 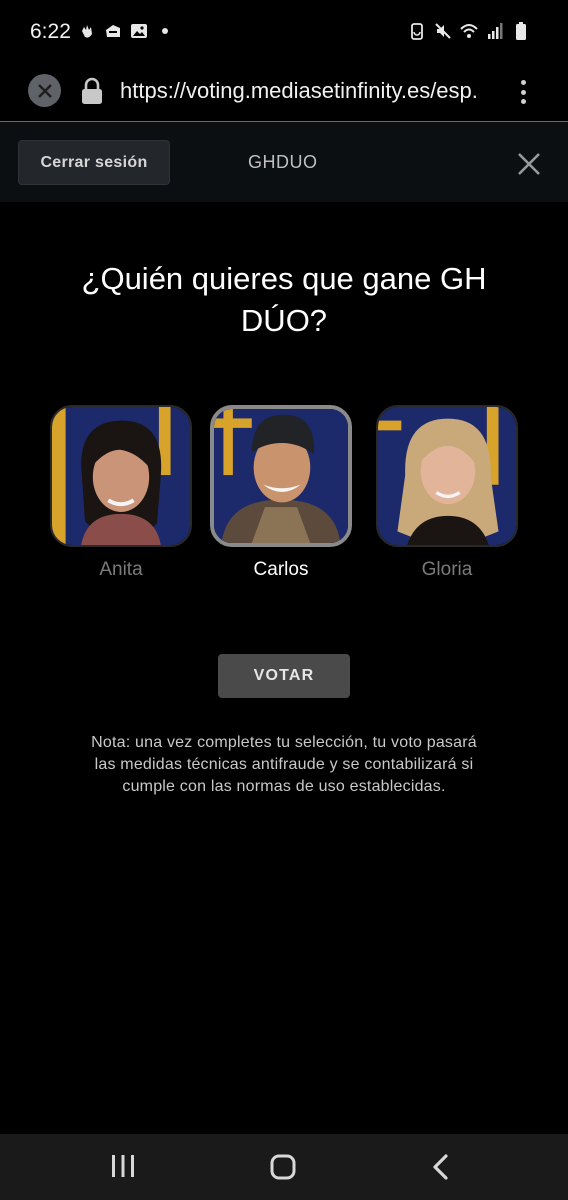 What do you see at coordinates (87, 31) in the screenshot?
I see `hand-icon` at bounding box center [87, 31].